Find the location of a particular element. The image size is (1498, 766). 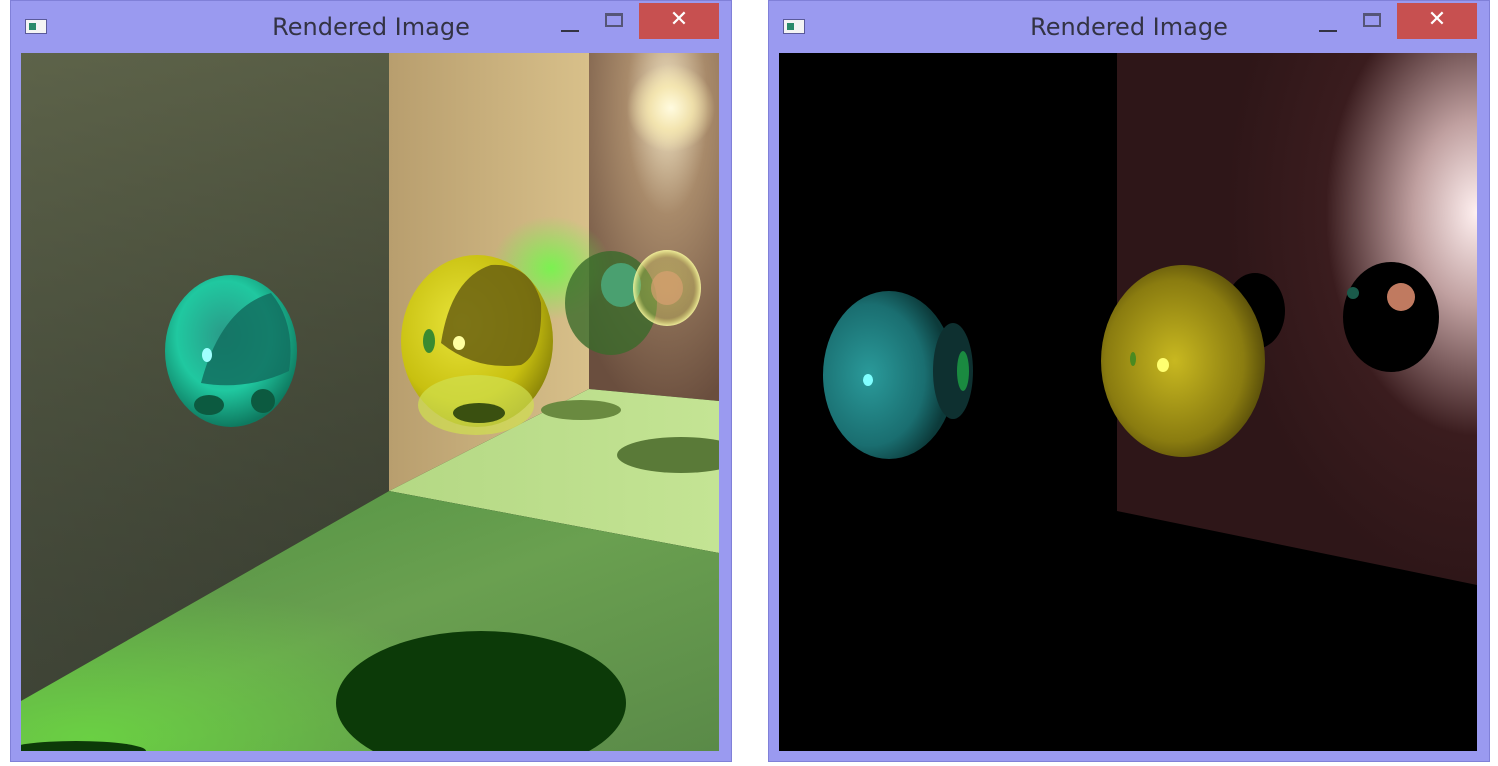

light-source is located at coordinates (671, 108).